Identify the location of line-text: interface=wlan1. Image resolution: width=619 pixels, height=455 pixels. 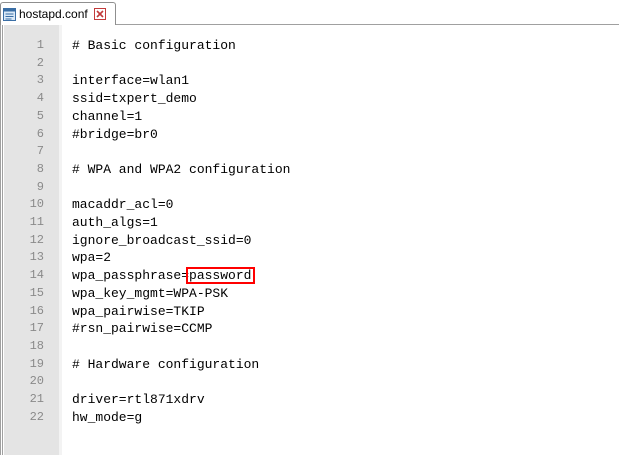
(131, 81).